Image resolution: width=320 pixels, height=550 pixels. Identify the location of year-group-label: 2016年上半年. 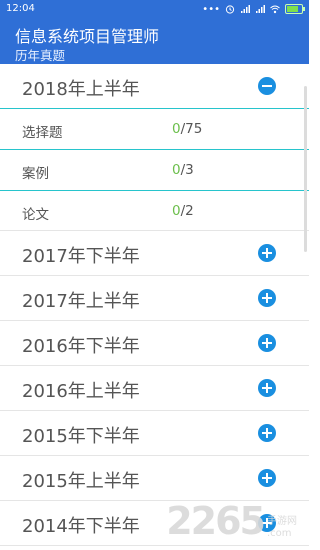
(81, 391).